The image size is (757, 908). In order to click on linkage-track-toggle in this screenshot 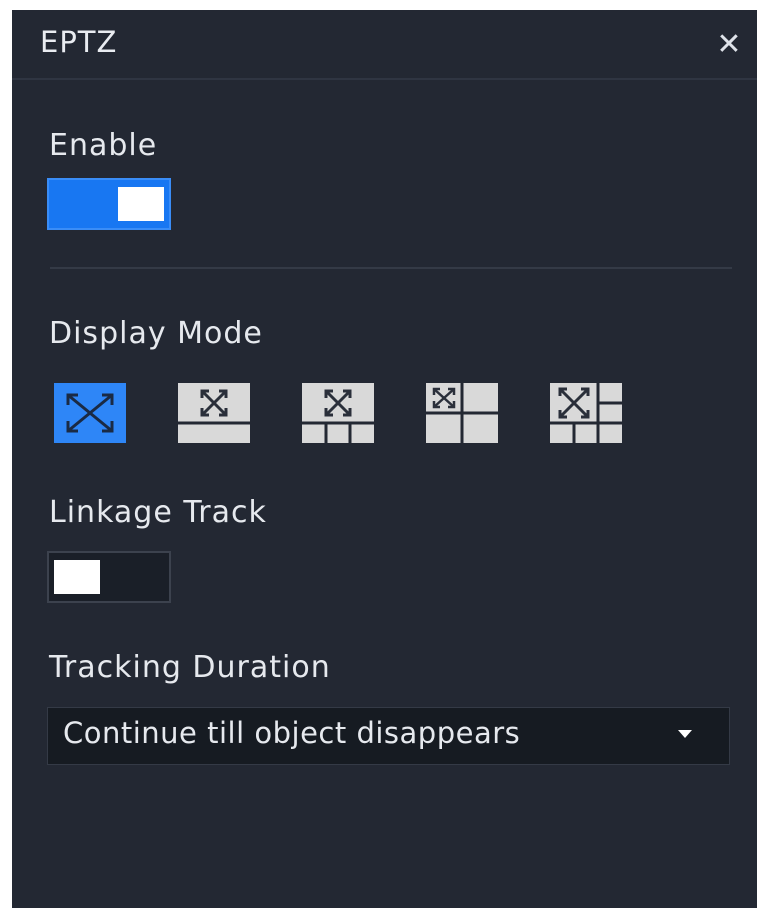, I will do `click(109, 577)`.